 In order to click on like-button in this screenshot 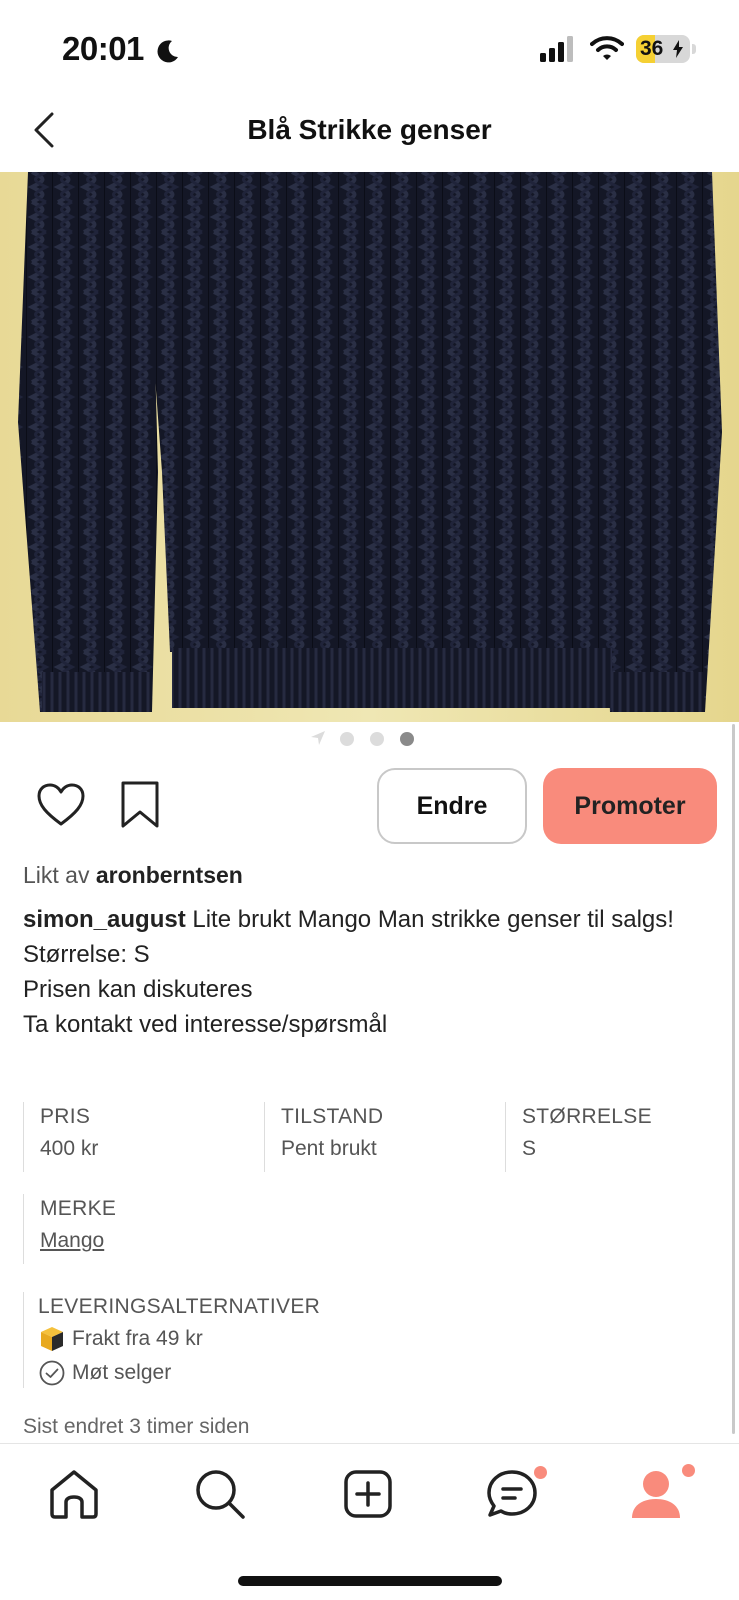, I will do `click(61, 805)`.